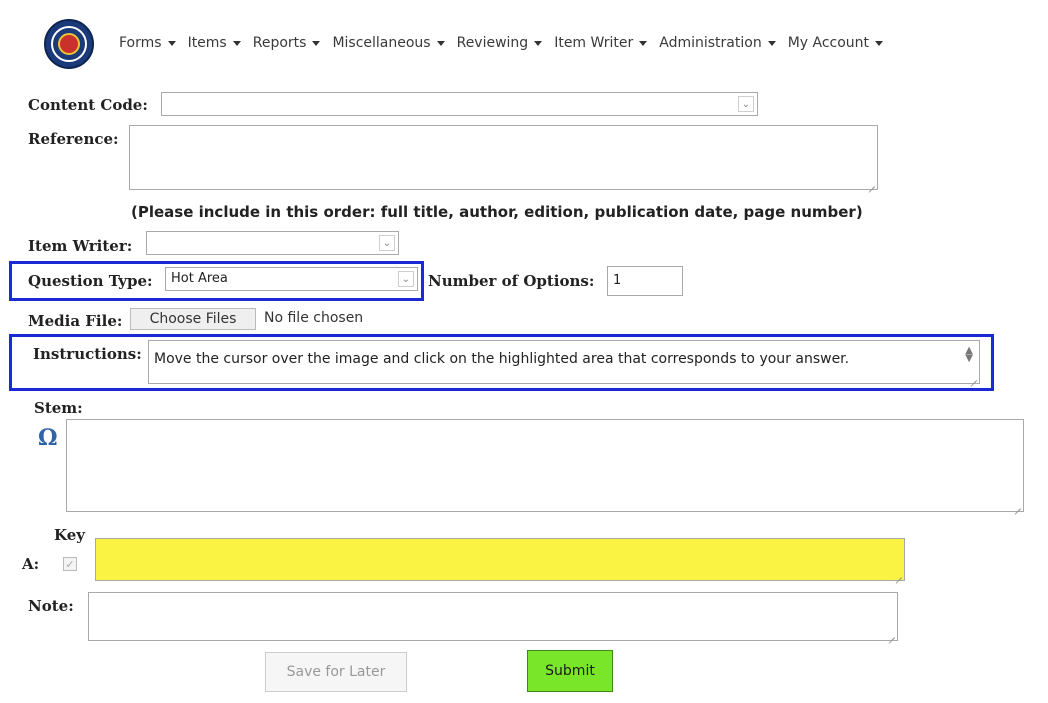 This screenshot has height=703, width=1048. What do you see at coordinates (70, 564) in the screenshot?
I see `key-checkbox: ✓` at bounding box center [70, 564].